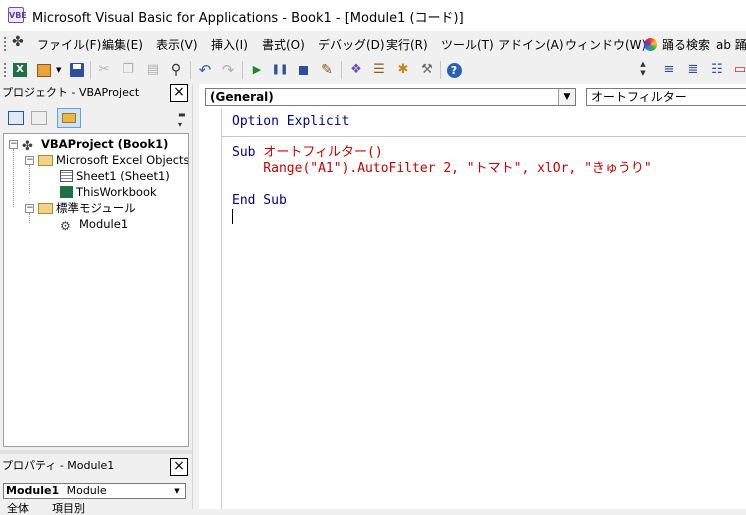 This screenshot has height=515, width=746. Describe the element at coordinates (731, 44) in the screenshot. I see `menu-ab: ab 踊` at that location.